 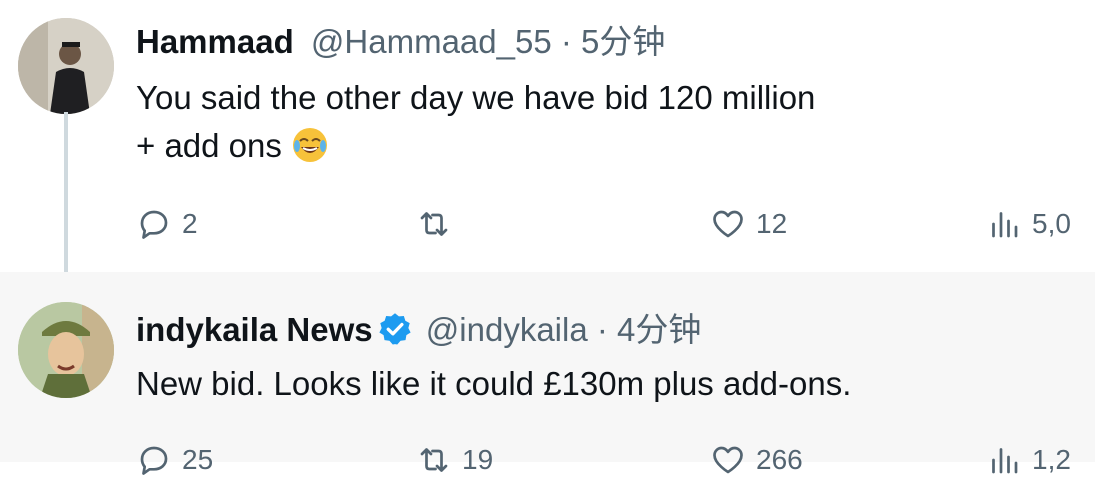 I want to click on tweet-actions: 25 19 266 1,2, so click(x=615, y=460).